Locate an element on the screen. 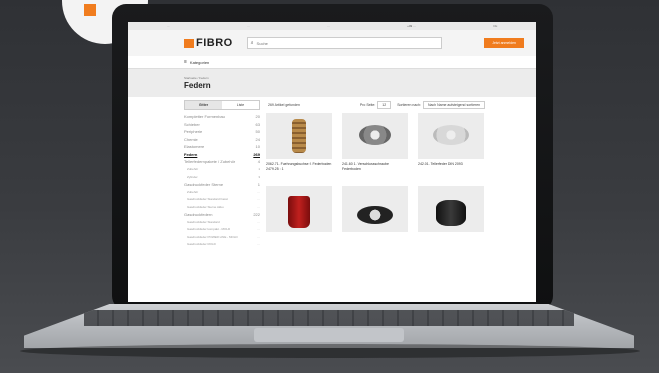 Image resolution: width=659 pixels, height=373 pixels. list-view-label: Liste is located at coordinates (240, 105).